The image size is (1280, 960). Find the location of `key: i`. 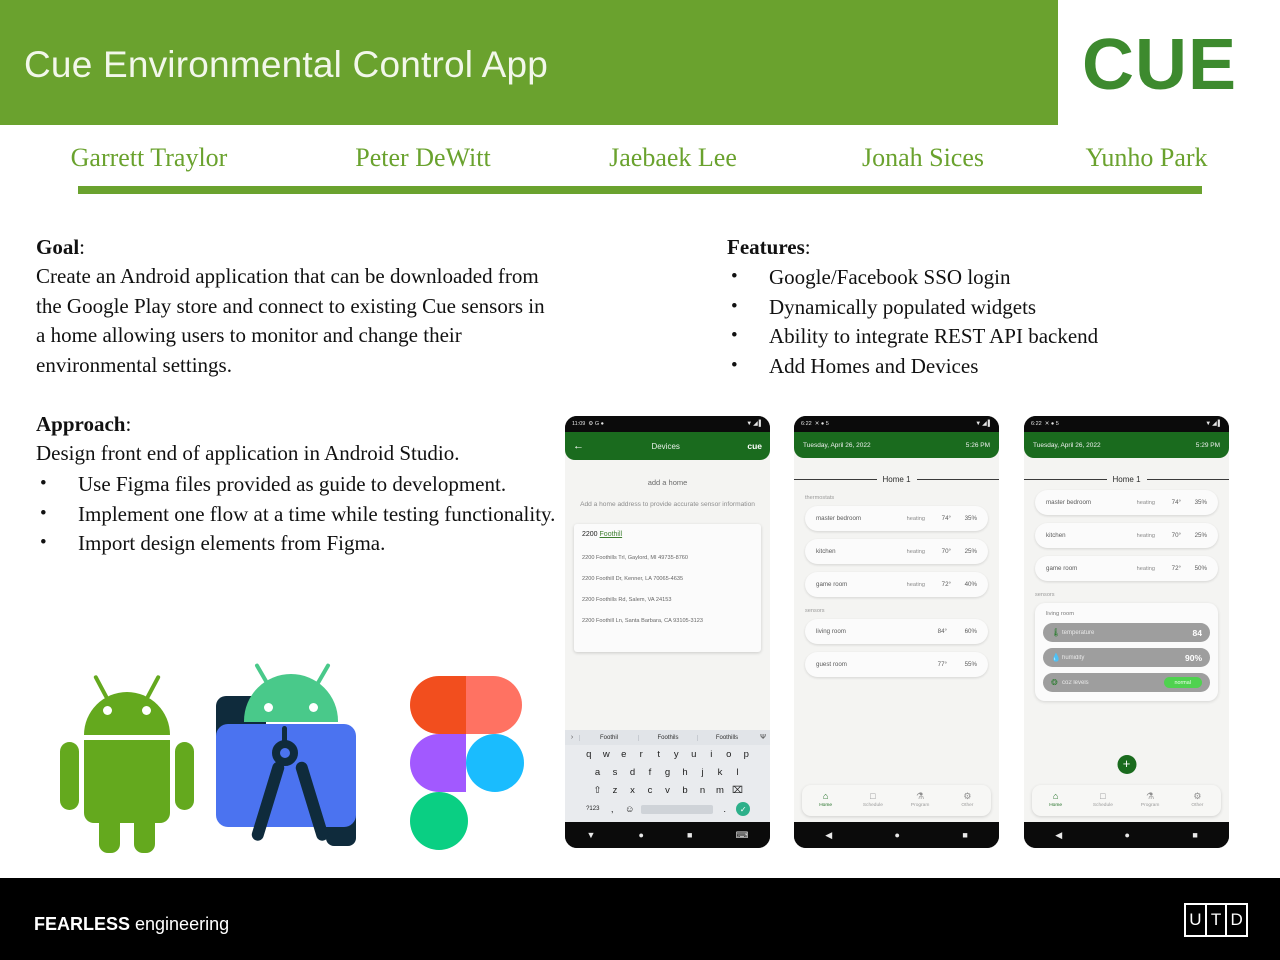

key: i is located at coordinates (711, 754).